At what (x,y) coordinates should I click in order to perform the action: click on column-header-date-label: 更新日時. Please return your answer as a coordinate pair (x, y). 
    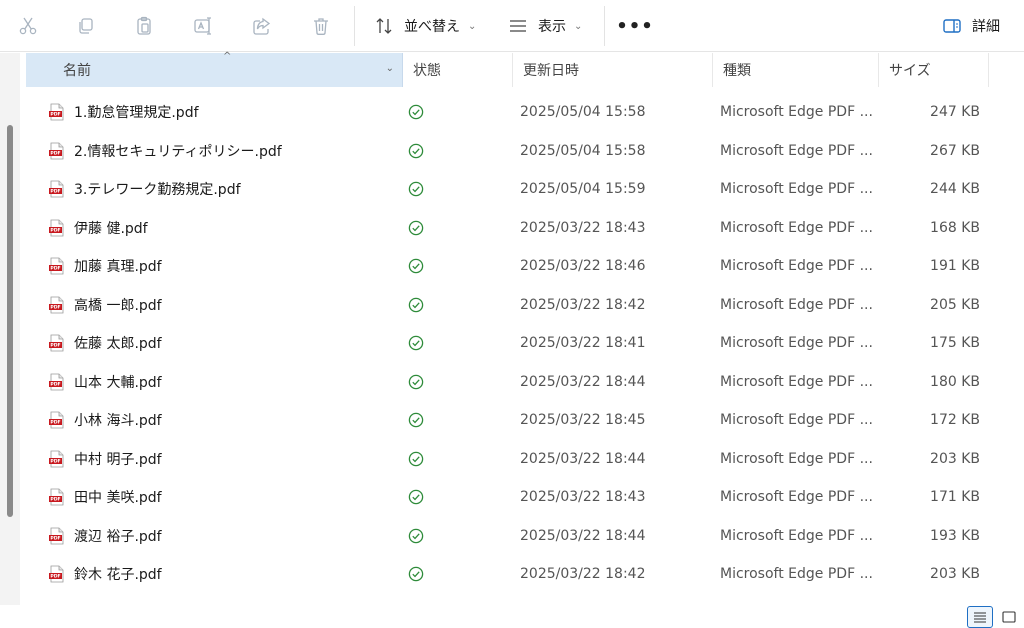
    Looking at the image, I should click on (551, 71).